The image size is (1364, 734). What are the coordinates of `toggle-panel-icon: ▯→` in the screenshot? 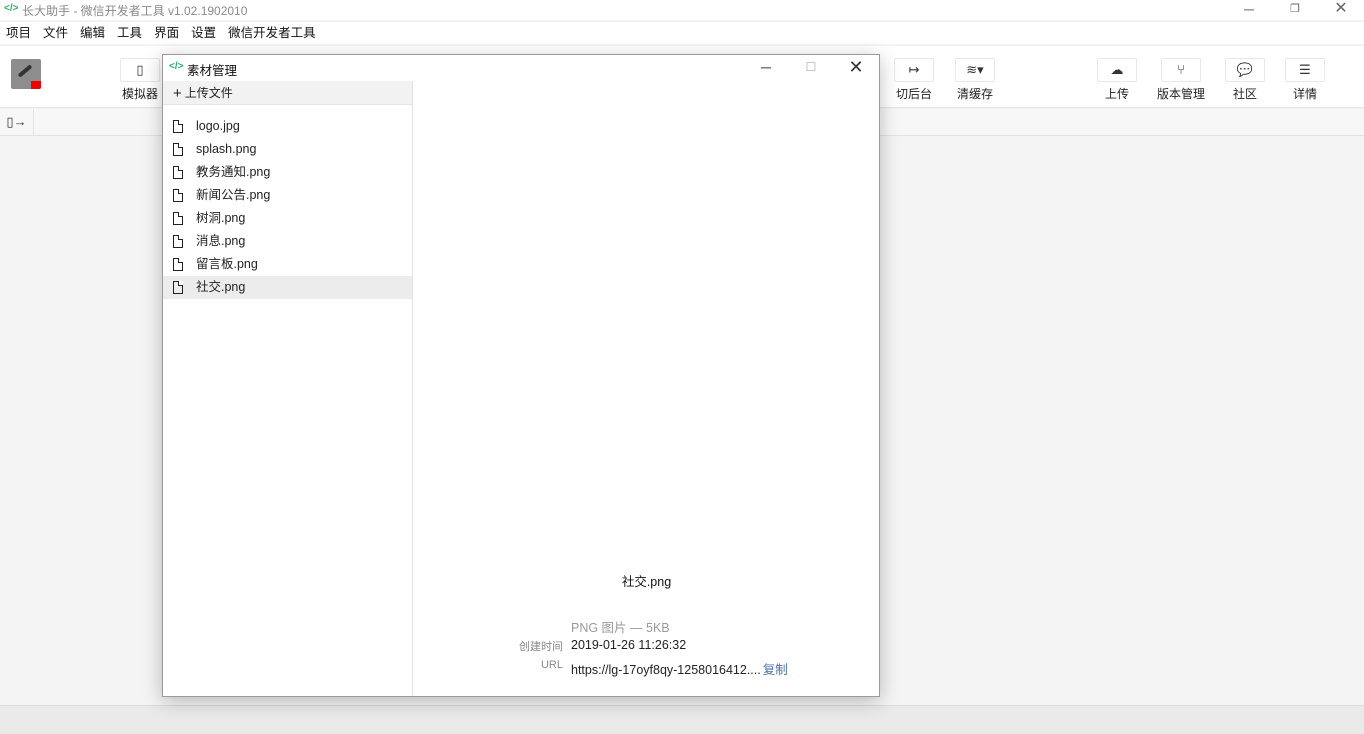 It's located at (17, 122).